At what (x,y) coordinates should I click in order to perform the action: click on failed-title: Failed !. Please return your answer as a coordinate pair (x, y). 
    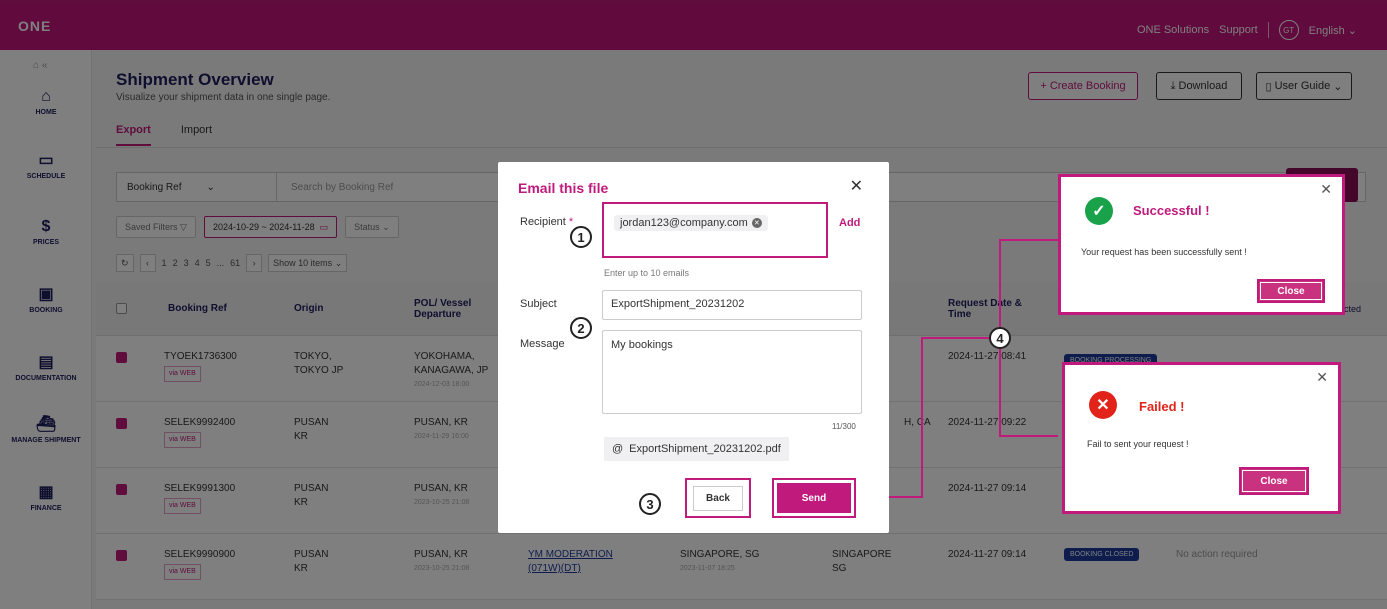
    Looking at the image, I should click on (1162, 406).